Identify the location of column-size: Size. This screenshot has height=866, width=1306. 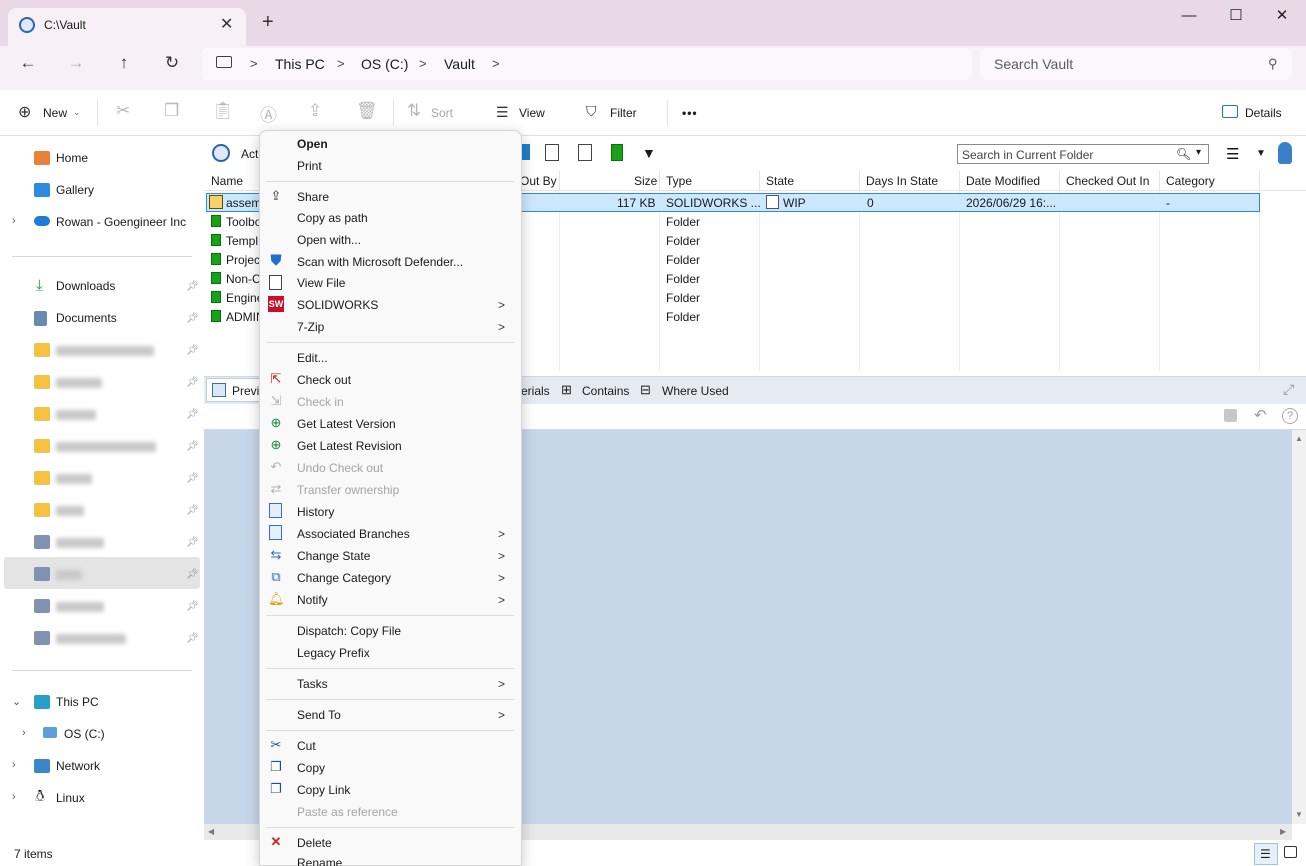
(645, 181).